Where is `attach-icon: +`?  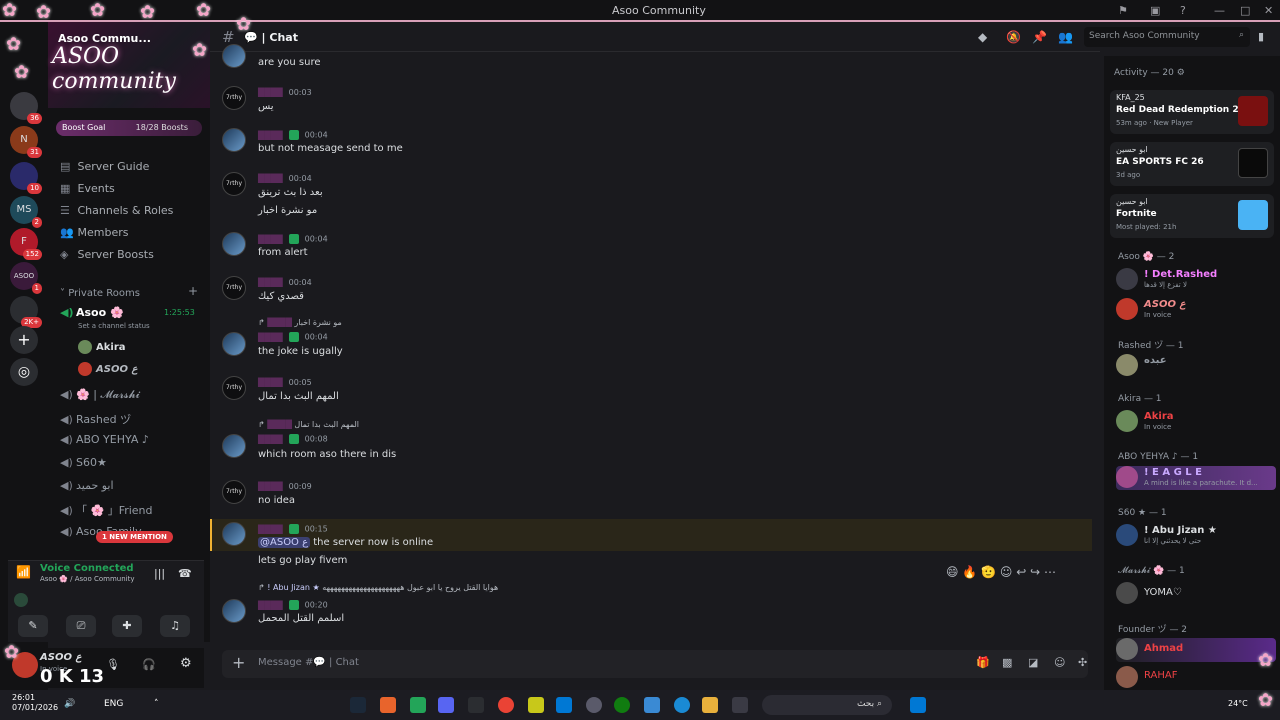 attach-icon: + is located at coordinates (238, 662).